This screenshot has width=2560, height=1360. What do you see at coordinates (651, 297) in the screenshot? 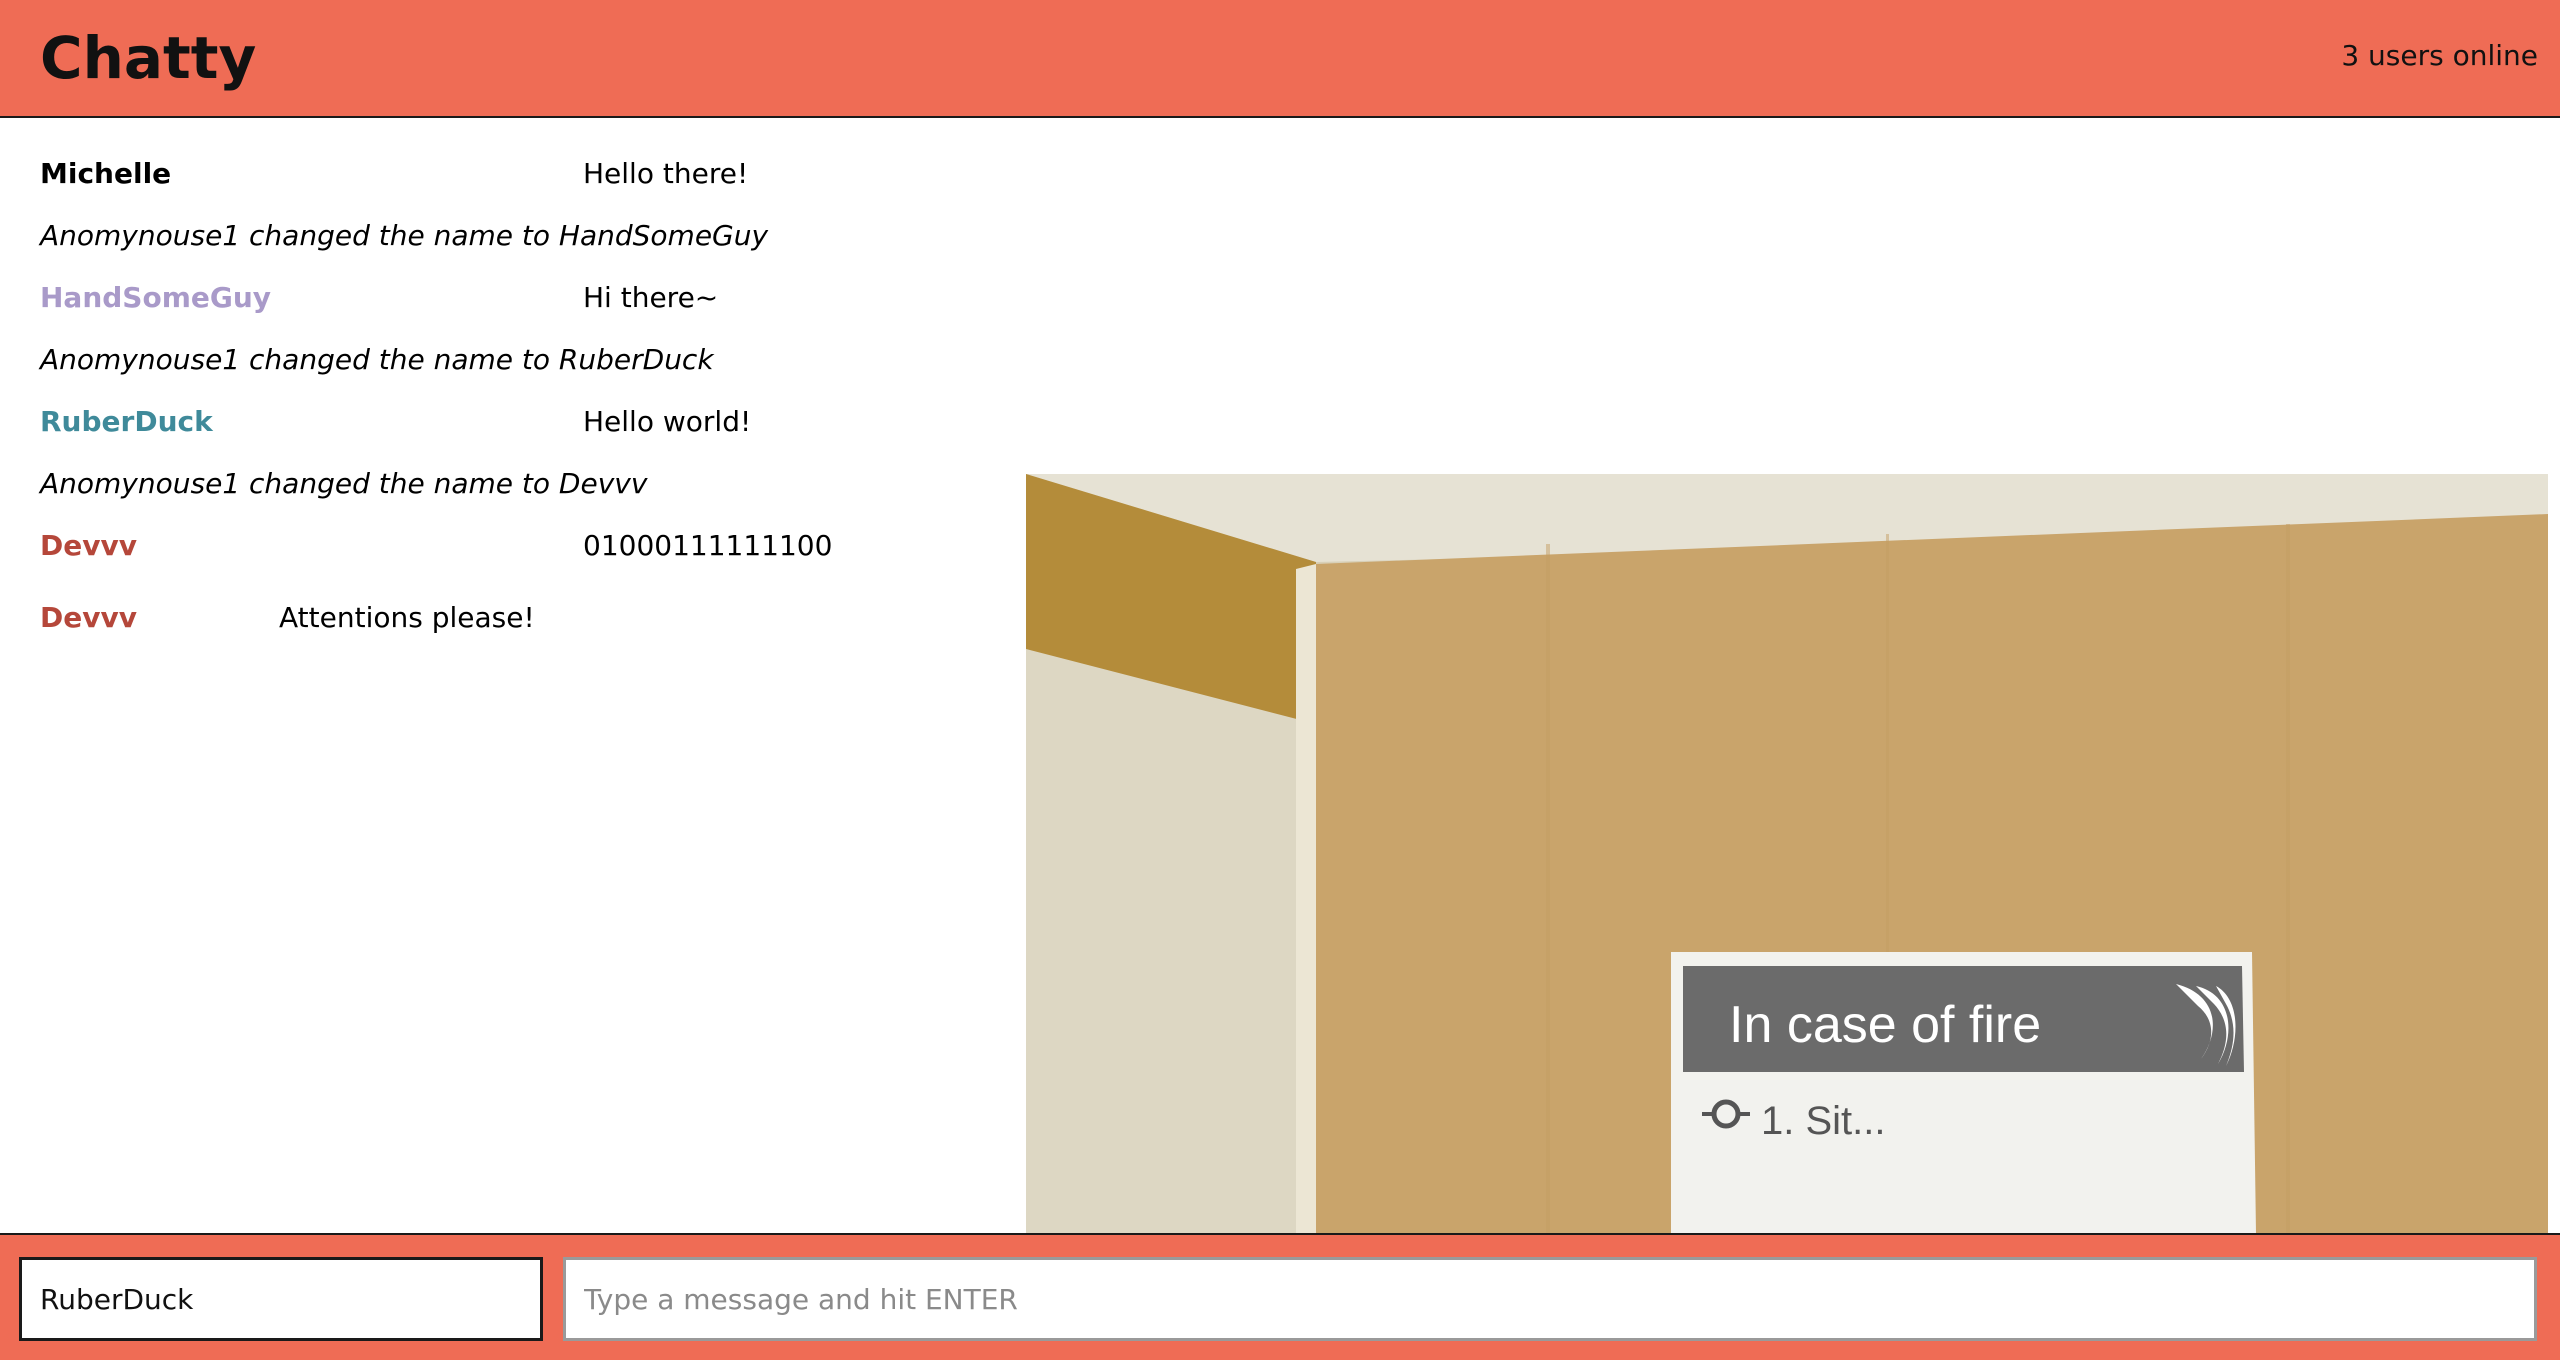
I see `message-content: Hi there~` at bounding box center [651, 297].